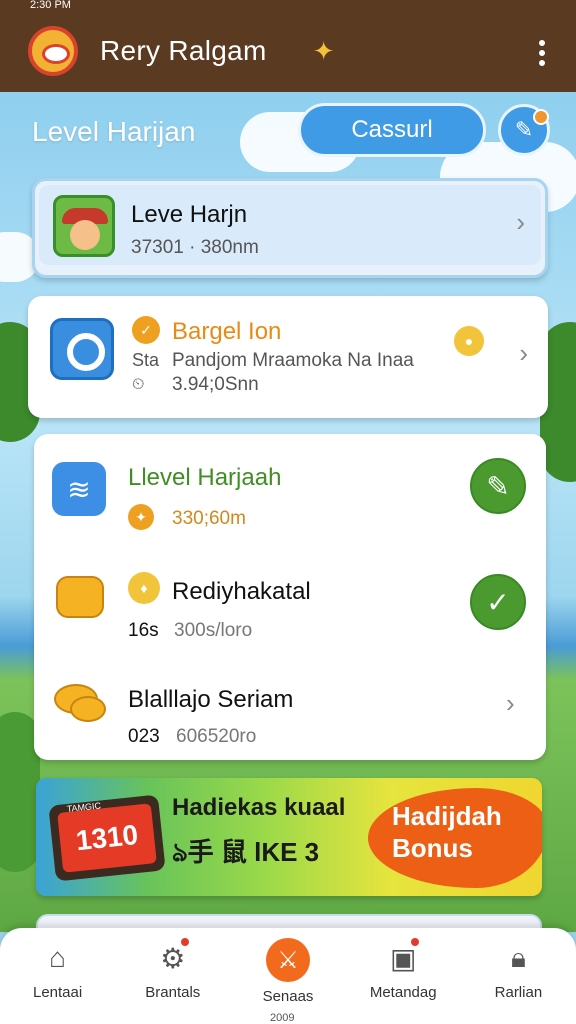  I want to click on treasure-icon, so click(80, 597).